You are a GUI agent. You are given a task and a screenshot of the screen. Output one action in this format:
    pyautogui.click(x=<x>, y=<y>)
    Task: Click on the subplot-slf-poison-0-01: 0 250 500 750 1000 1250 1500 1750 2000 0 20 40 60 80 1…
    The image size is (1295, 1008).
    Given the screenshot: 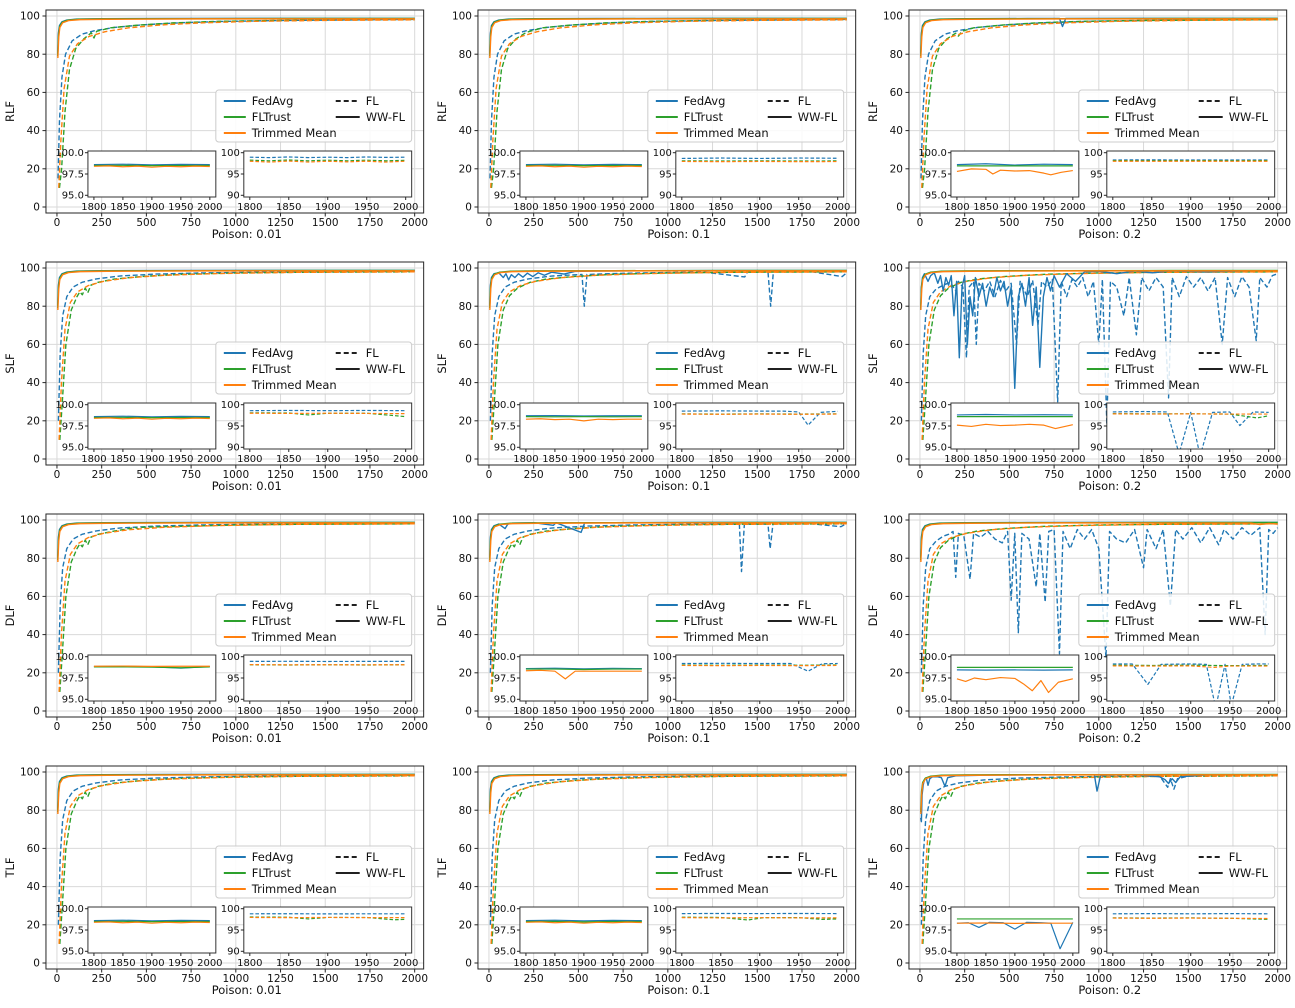 What is the action you would take?
    pyautogui.click(x=216, y=378)
    